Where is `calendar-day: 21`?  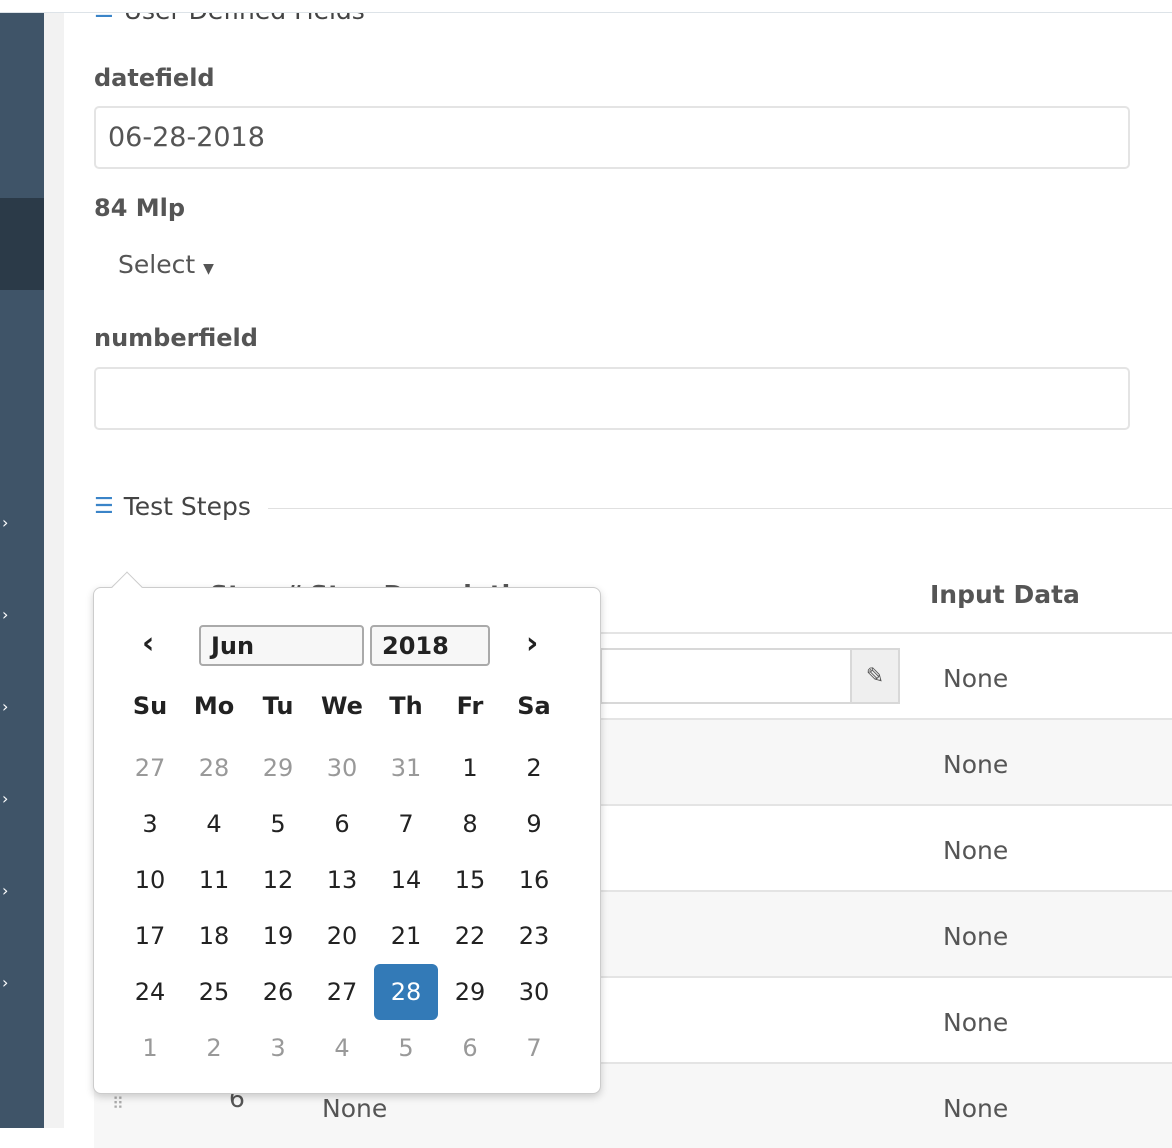 calendar-day: 21 is located at coordinates (406, 936).